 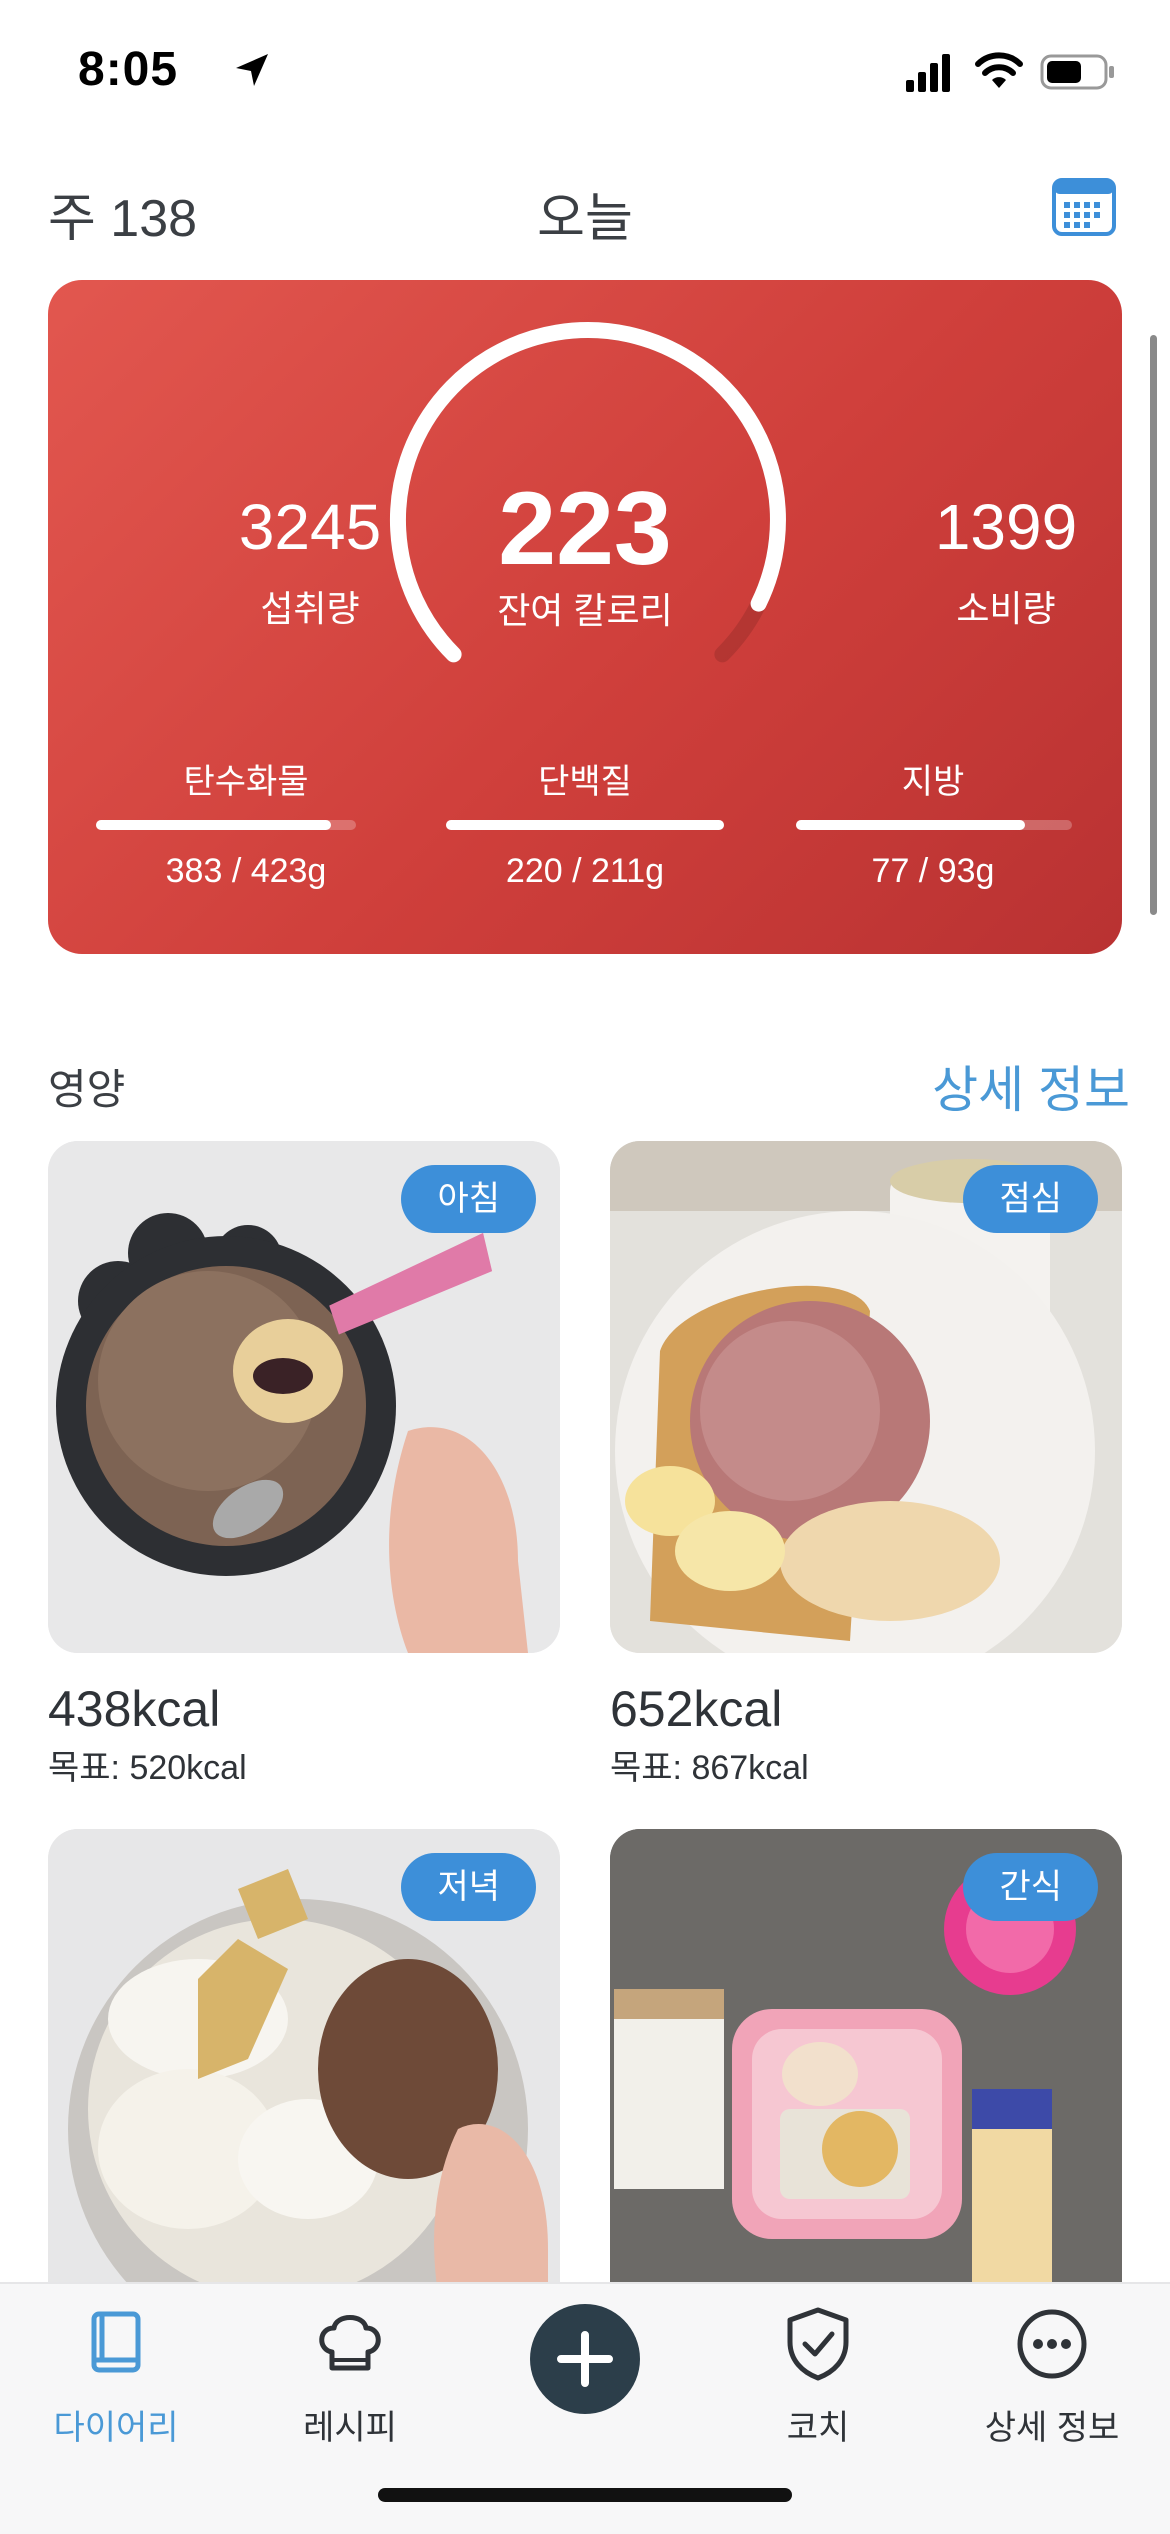 What do you see at coordinates (1006, 608) in the screenshot?
I see `burned-label: 소비량` at bounding box center [1006, 608].